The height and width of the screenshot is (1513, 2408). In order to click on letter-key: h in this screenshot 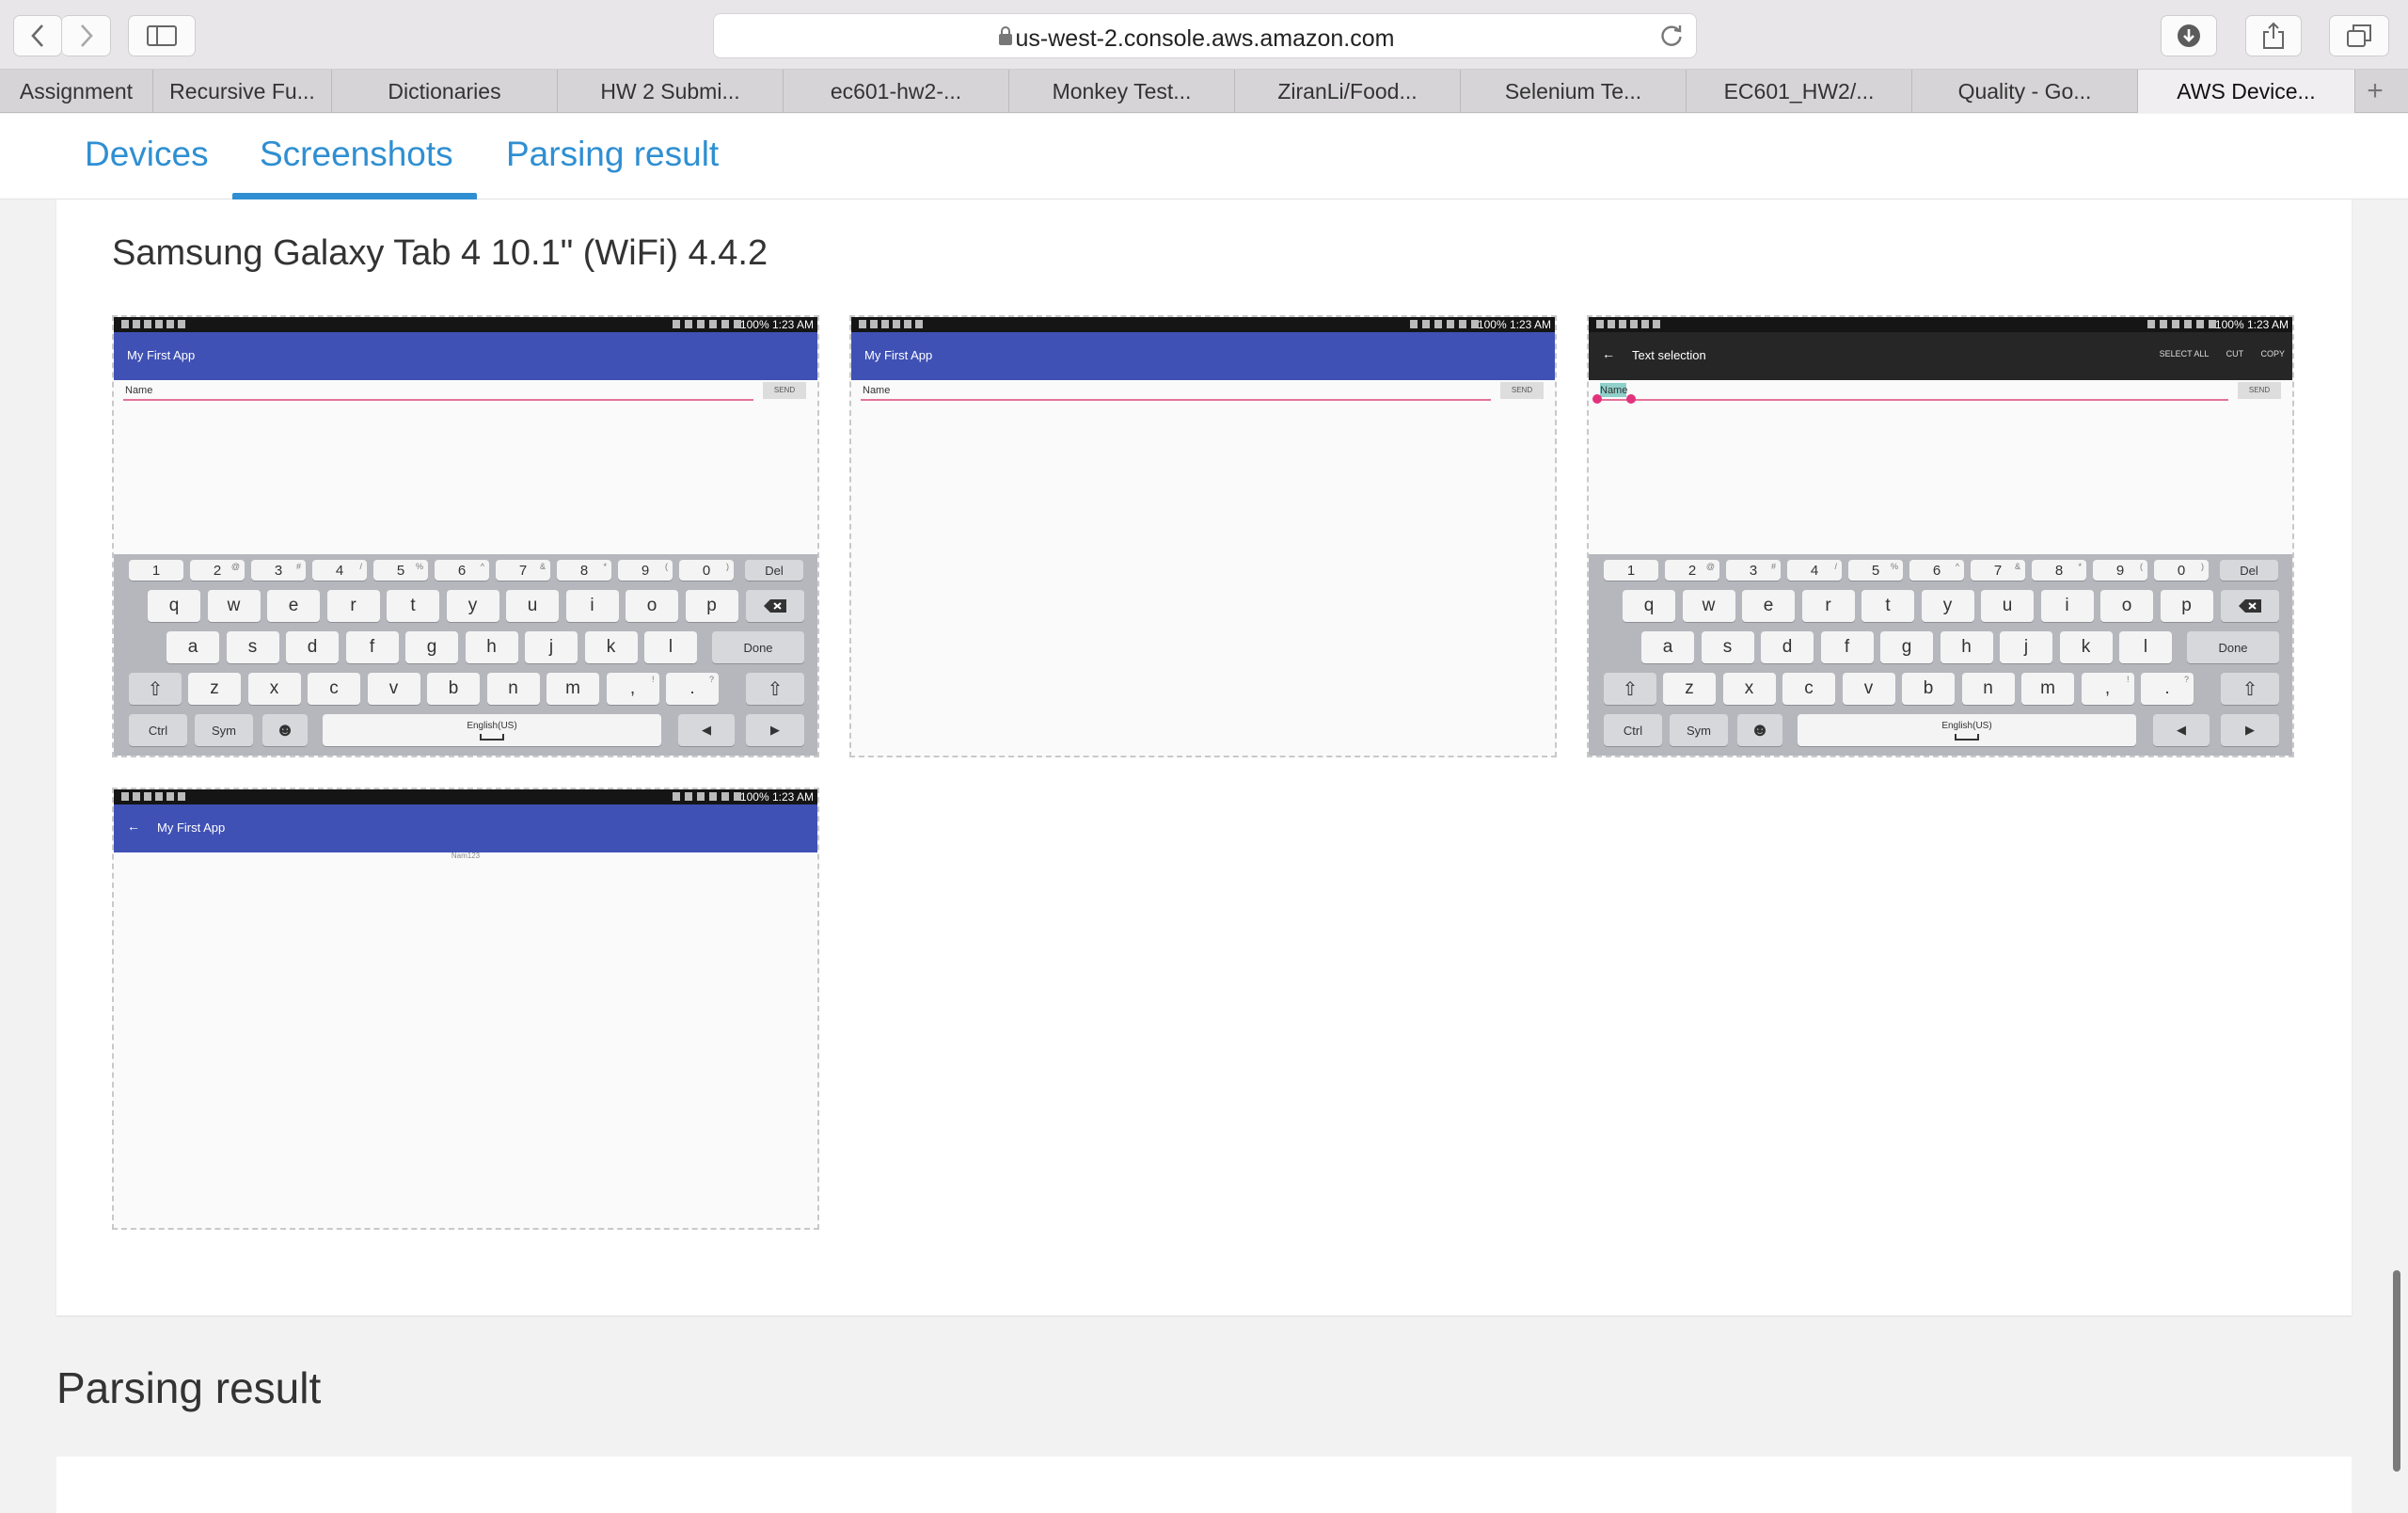, I will do `click(491, 647)`.